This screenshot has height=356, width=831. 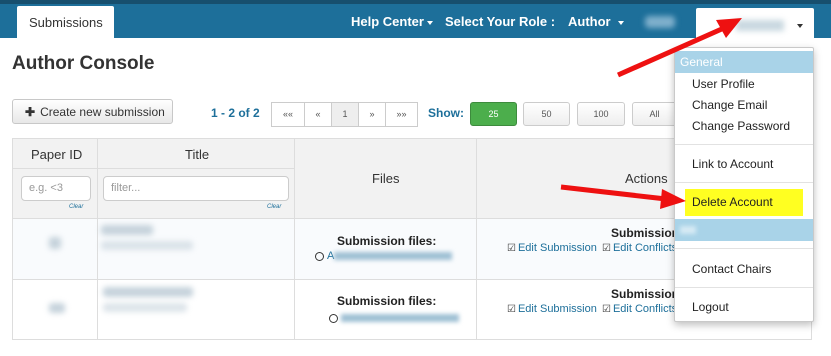 What do you see at coordinates (673, 199) in the screenshot?
I see `arrow-head` at bounding box center [673, 199].